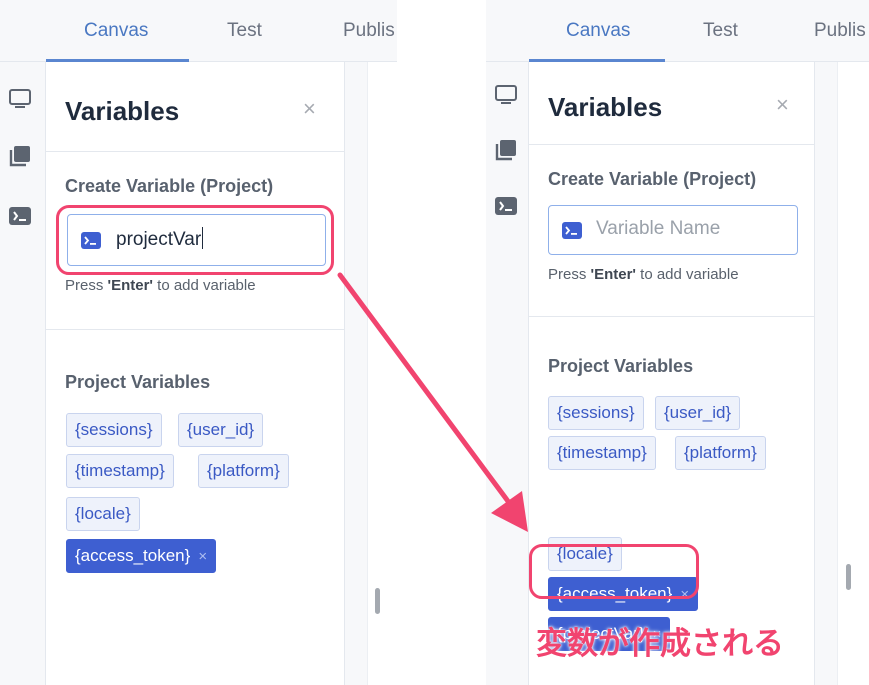 Image resolution: width=869 pixels, height=685 pixels. Describe the element at coordinates (660, 643) in the screenshot. I see `annotation-caption: 変数が作成される` at that location.